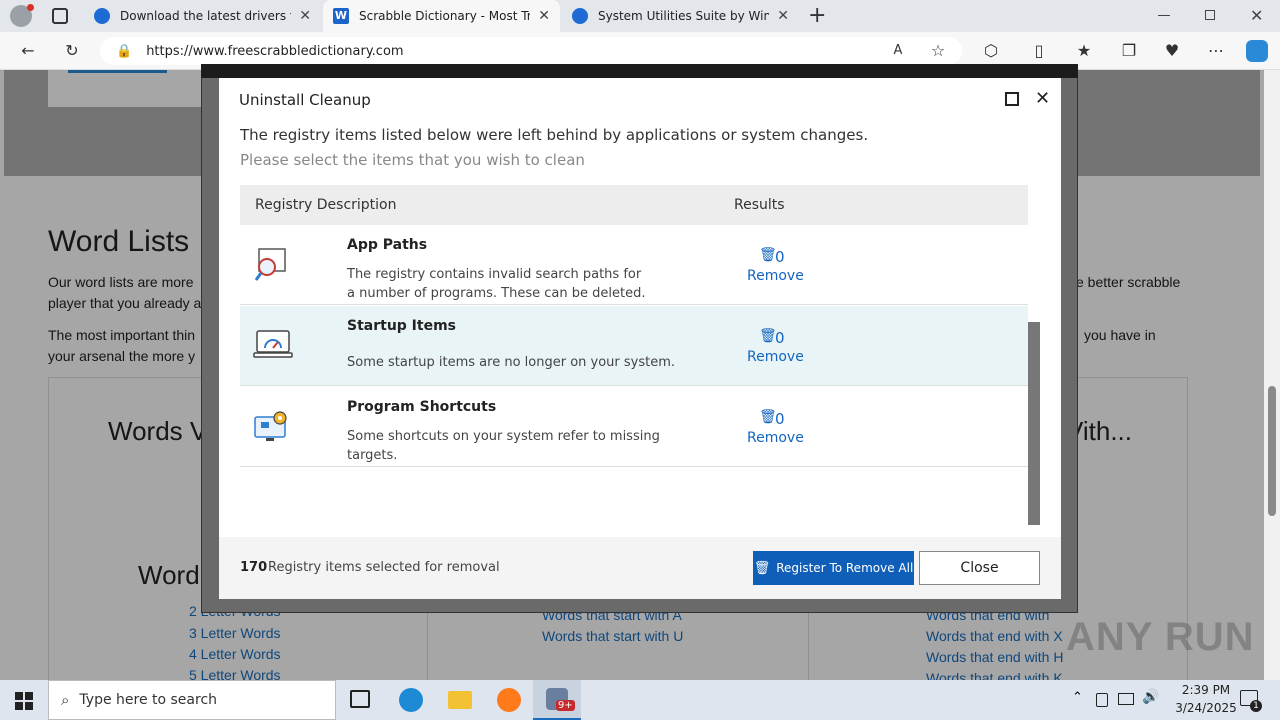 The height and width of the screenshot is (720, 1280). Describe the element at coordinates (684, 16) in the screenshot. I see `tab-title: System Utilities Suite by WinZip` at that location.